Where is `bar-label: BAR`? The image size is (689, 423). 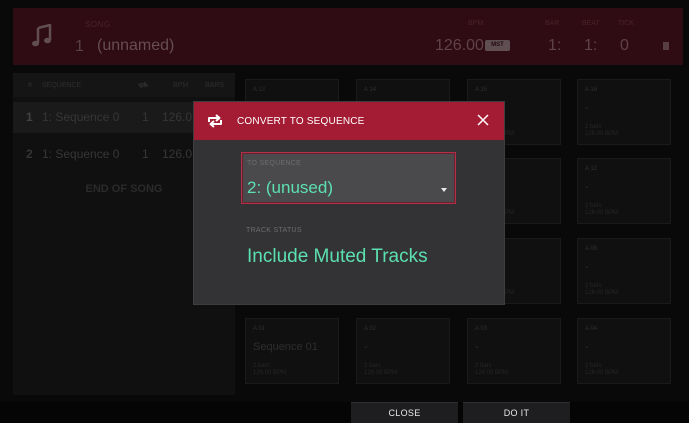
bar-label: BAR is located at coordinates (552, 23).